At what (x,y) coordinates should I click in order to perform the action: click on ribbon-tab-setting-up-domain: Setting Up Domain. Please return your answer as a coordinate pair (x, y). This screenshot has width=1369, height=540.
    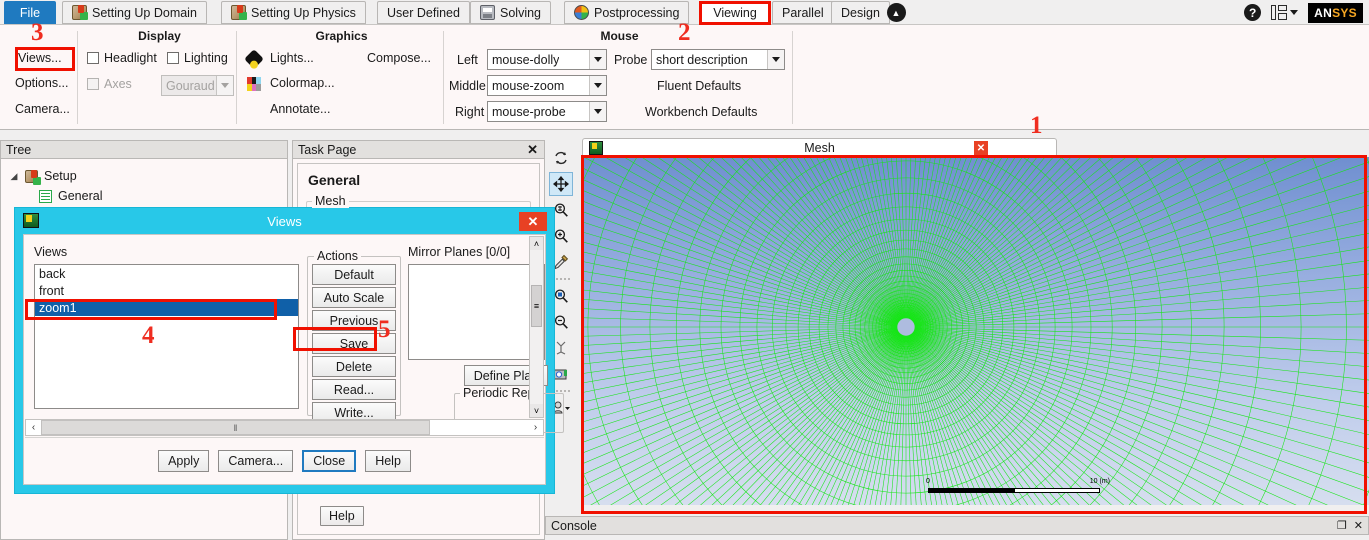
    Looking at the image, I should click on (134, 12).